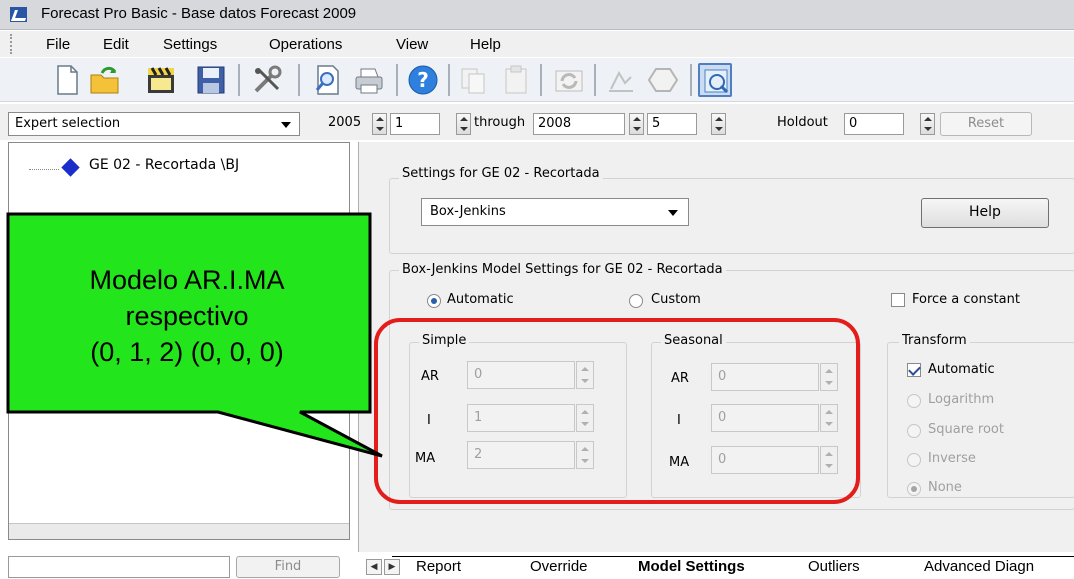 The image size is (1074, 579). What do you see at coordinates (327, 80) in the screenshot?
I see `search-doc-icon` at bounding box center [327, 80].